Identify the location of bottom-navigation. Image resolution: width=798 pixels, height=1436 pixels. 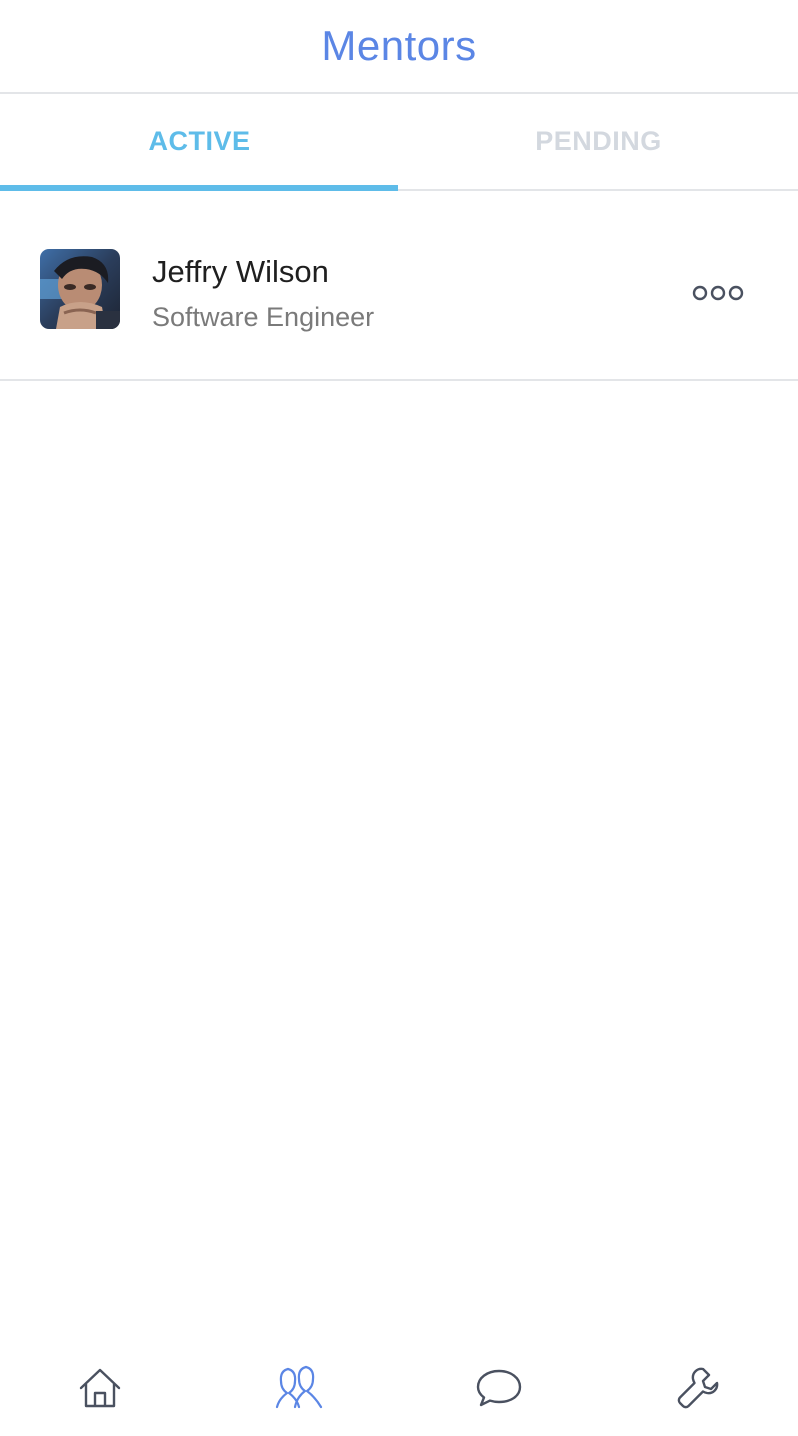
(399, 1388).